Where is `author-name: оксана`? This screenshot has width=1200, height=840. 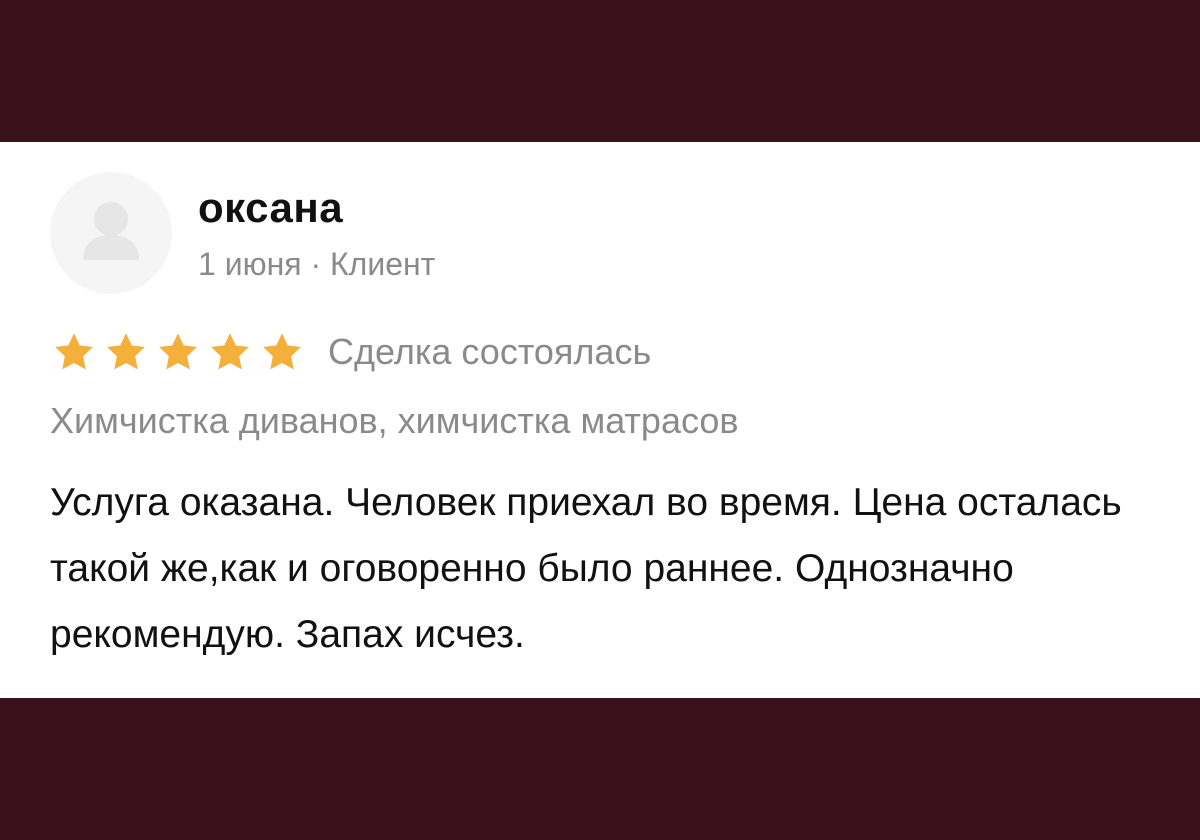 author-name: оксана is located at coordinates (270, 208).